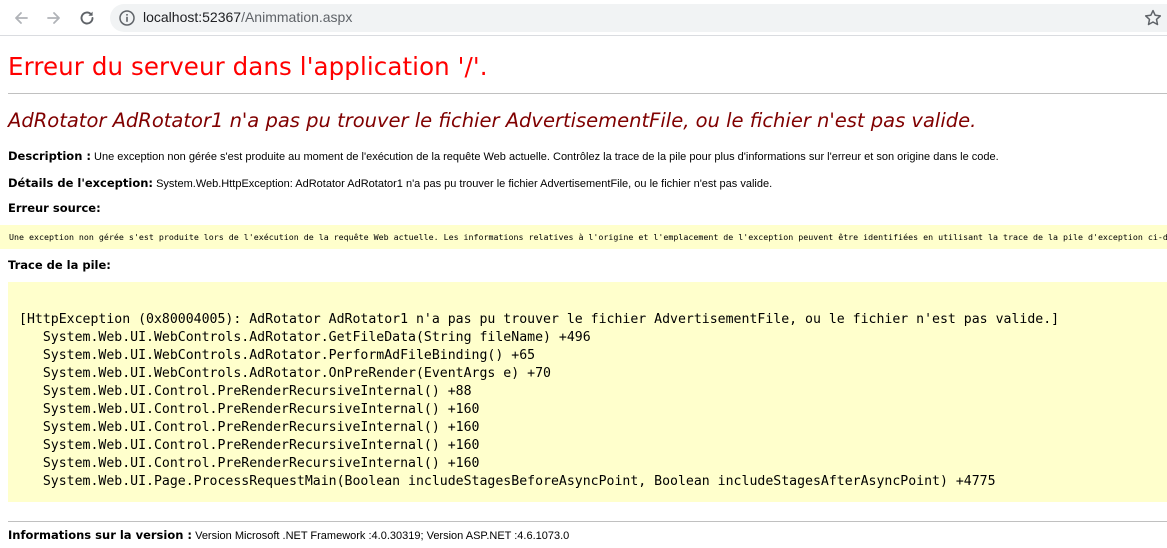 This screenshot has width=1167, height=548. Describe the element at coordinates (49, 156) in the screenshot. I see `description-label: Description :` at that location.